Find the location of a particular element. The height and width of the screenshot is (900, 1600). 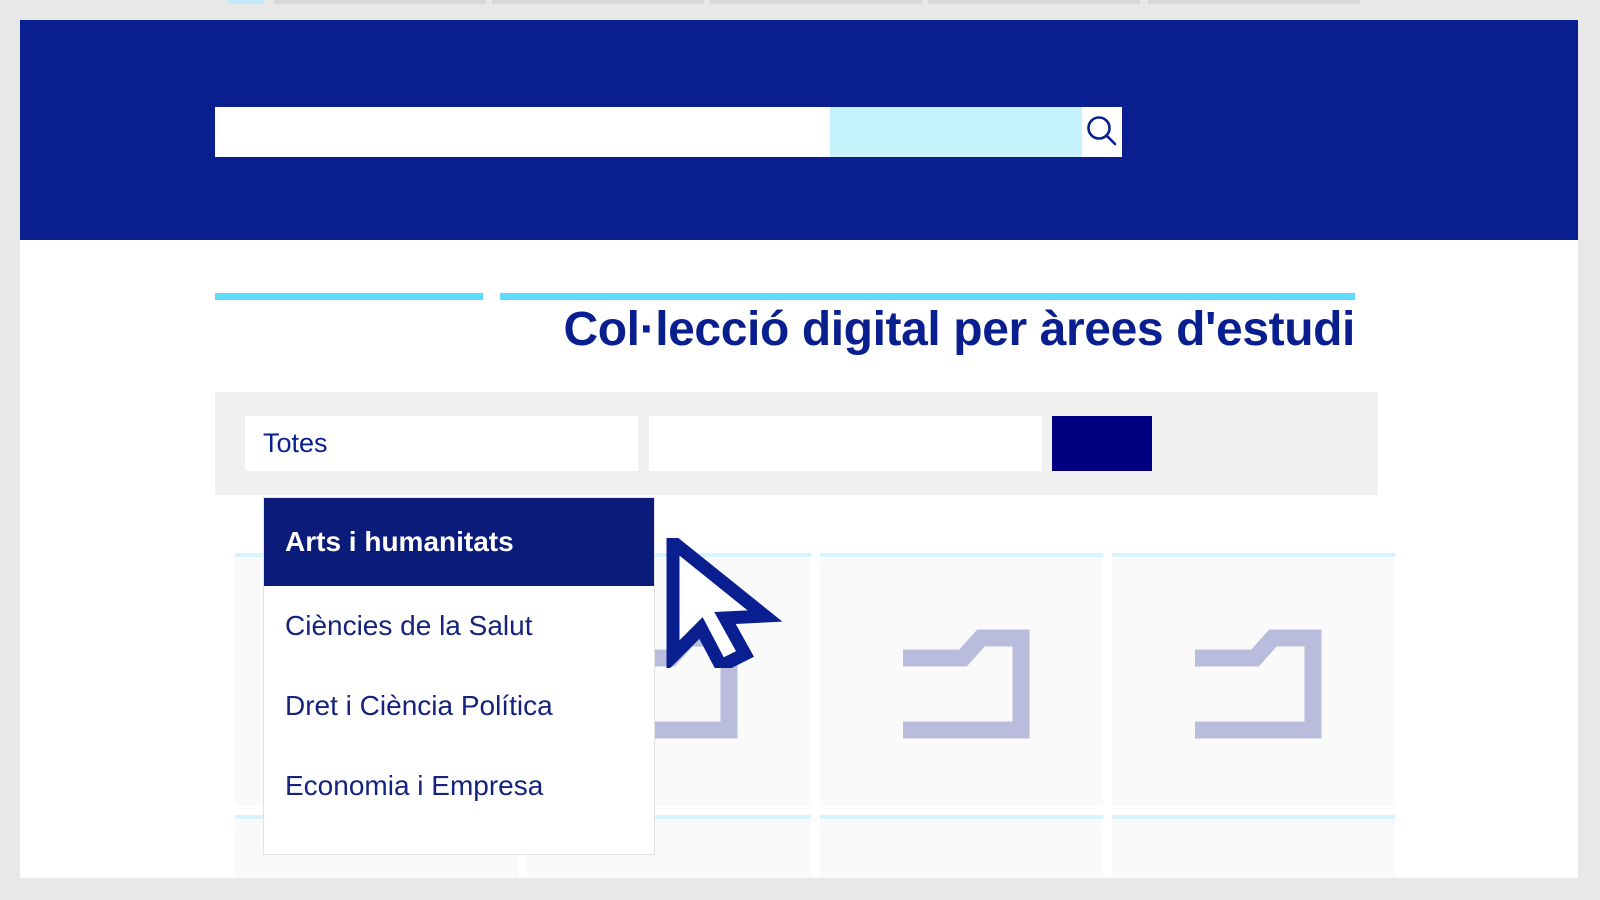

browser-tab-pill-active is located at coordinates (246, 2).